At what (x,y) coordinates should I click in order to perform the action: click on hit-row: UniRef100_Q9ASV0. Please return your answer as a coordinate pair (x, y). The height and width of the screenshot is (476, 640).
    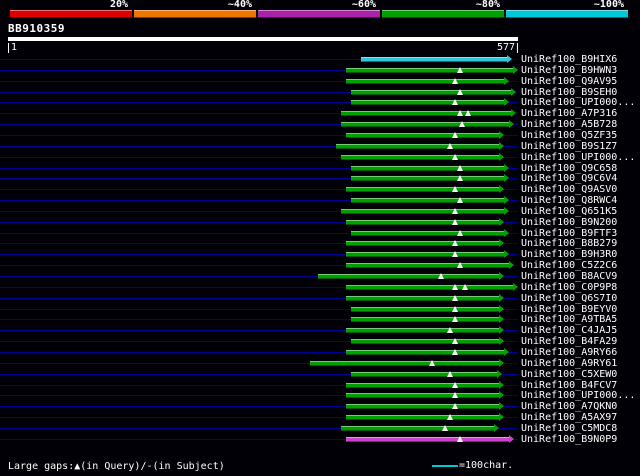
    Looking at the image, I should click on (320, 189).